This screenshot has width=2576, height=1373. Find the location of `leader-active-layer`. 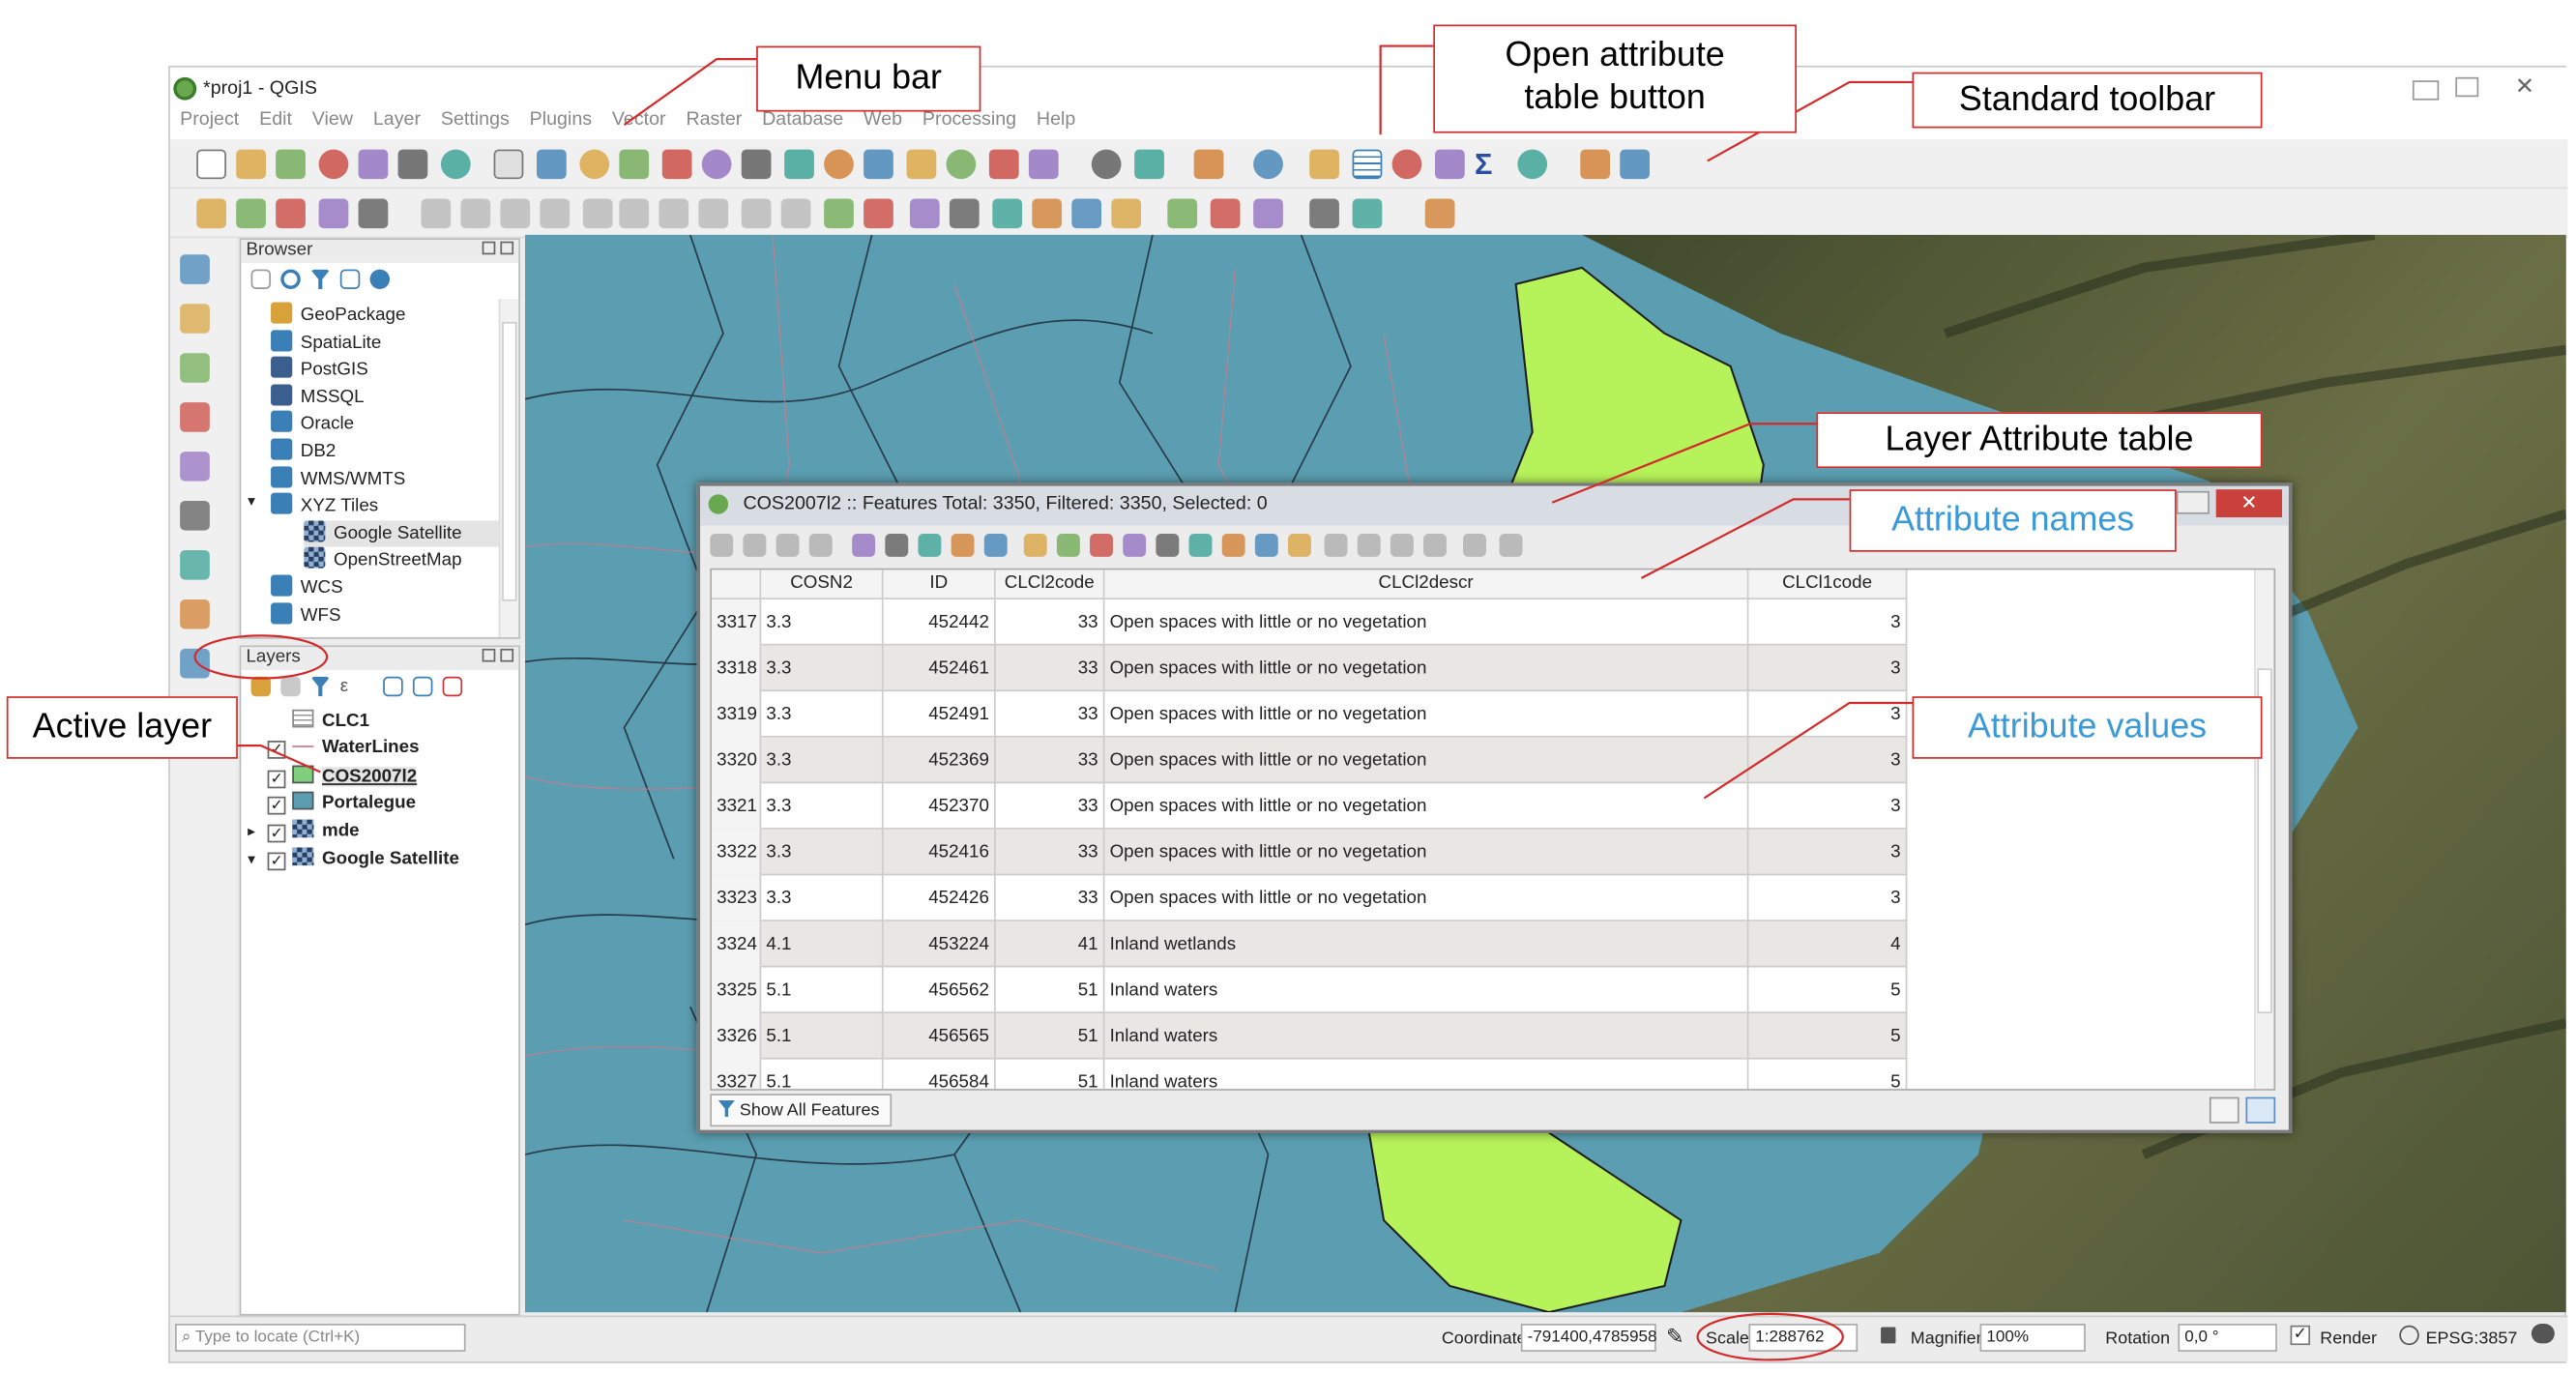

leader-active-layer is located at coordinates (277, 760).